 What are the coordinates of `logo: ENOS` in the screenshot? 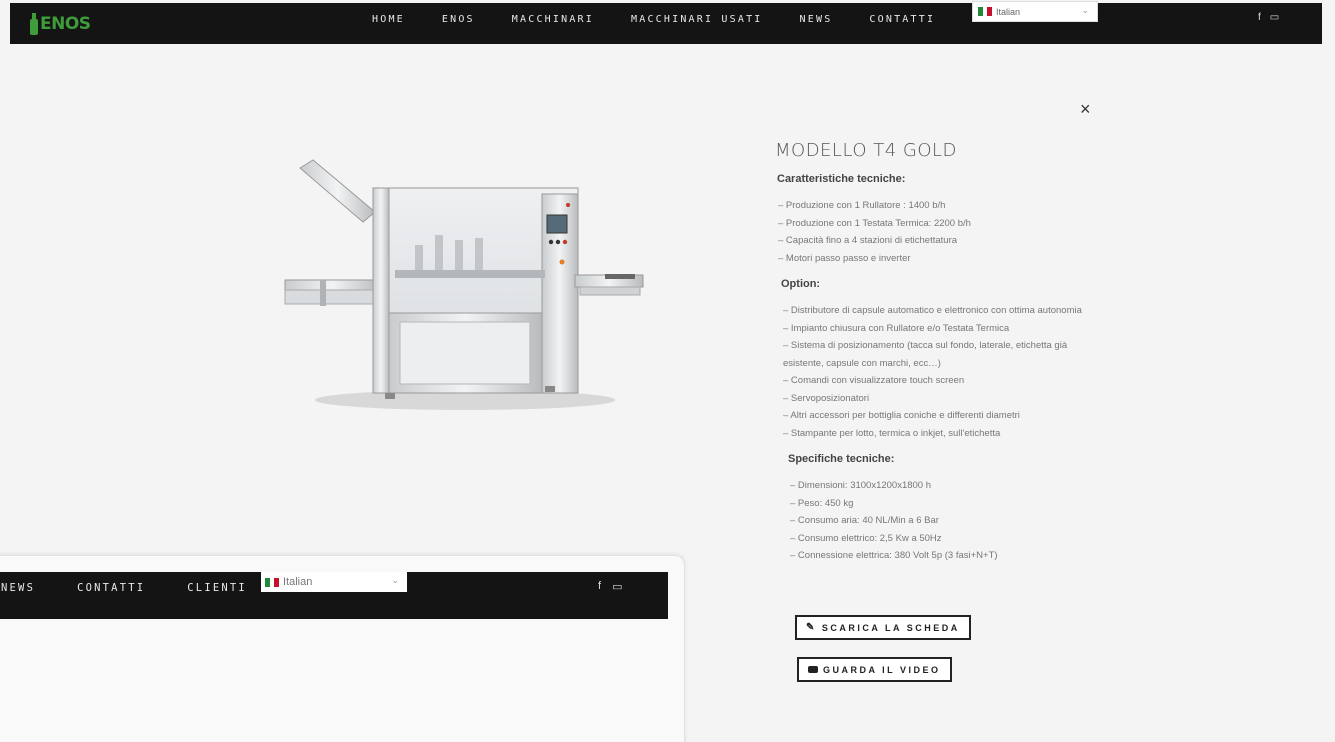 It's located at (60, 24).